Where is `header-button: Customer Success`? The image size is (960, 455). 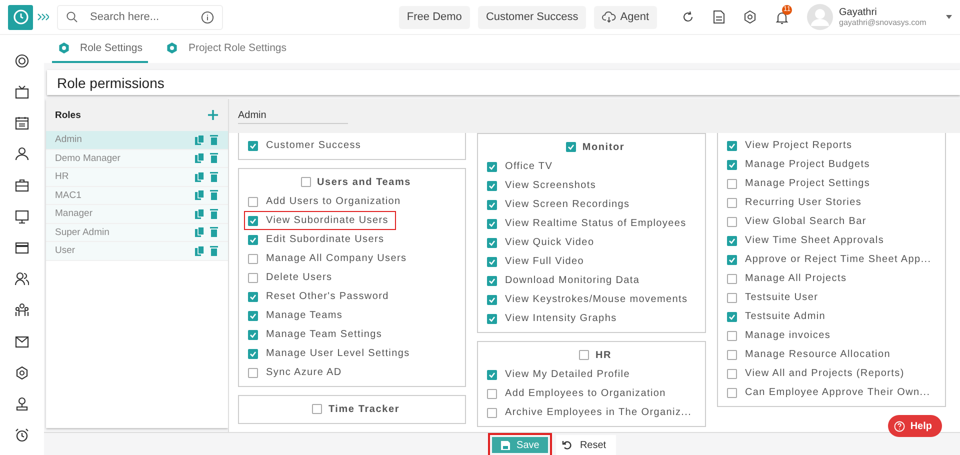 header-button: Customer Success is located at coordinates (532, 17).